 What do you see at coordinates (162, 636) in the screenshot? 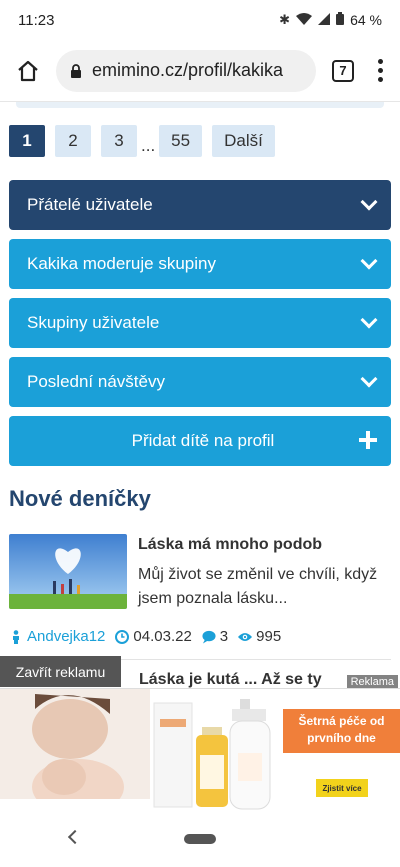
I see `date-text: 04.03.22` at bounding box center [162, 636].